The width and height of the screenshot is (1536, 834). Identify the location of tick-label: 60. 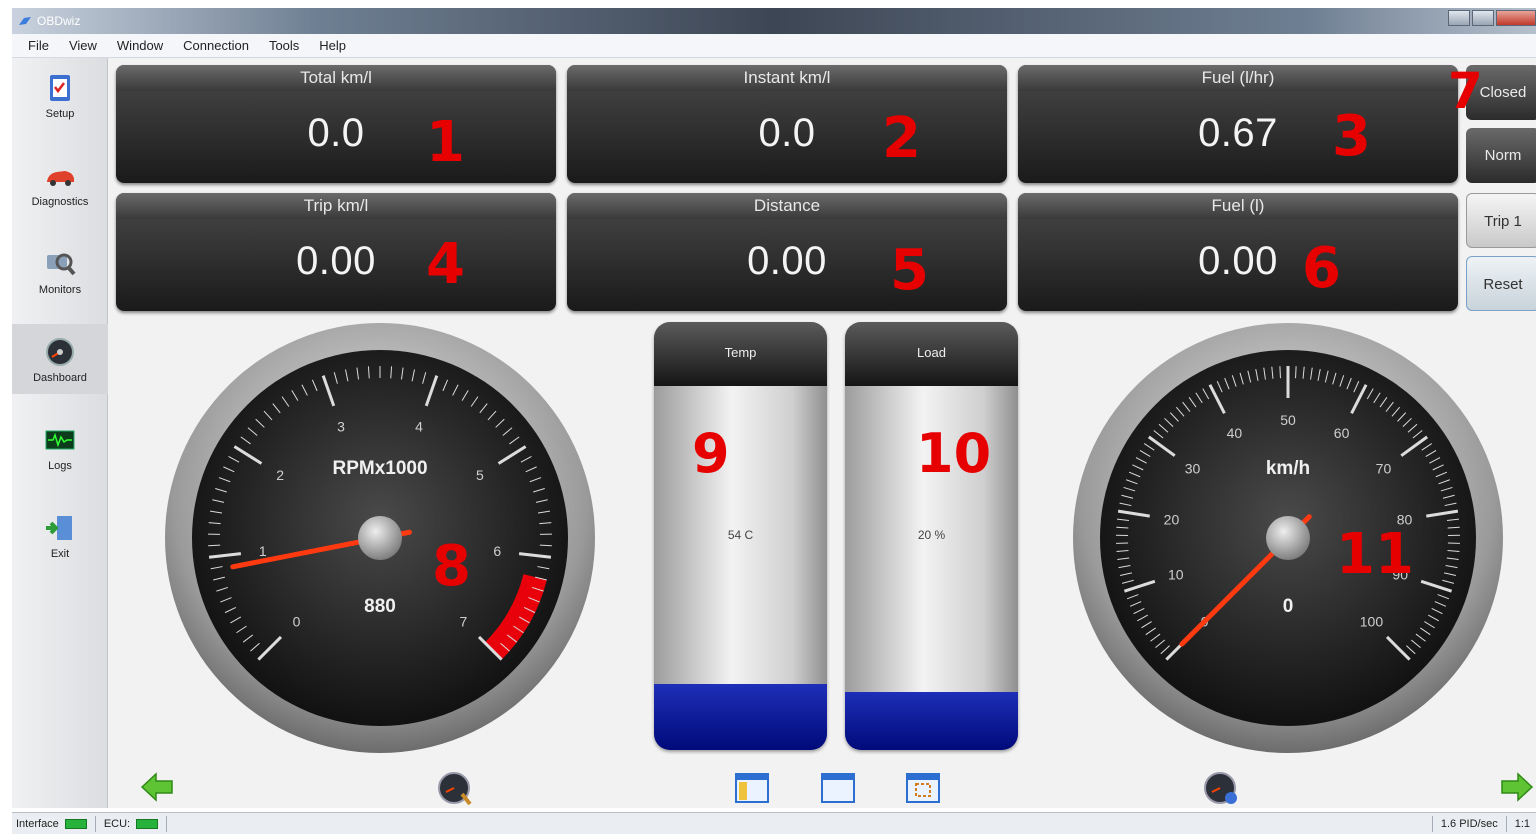
(1342, 433).